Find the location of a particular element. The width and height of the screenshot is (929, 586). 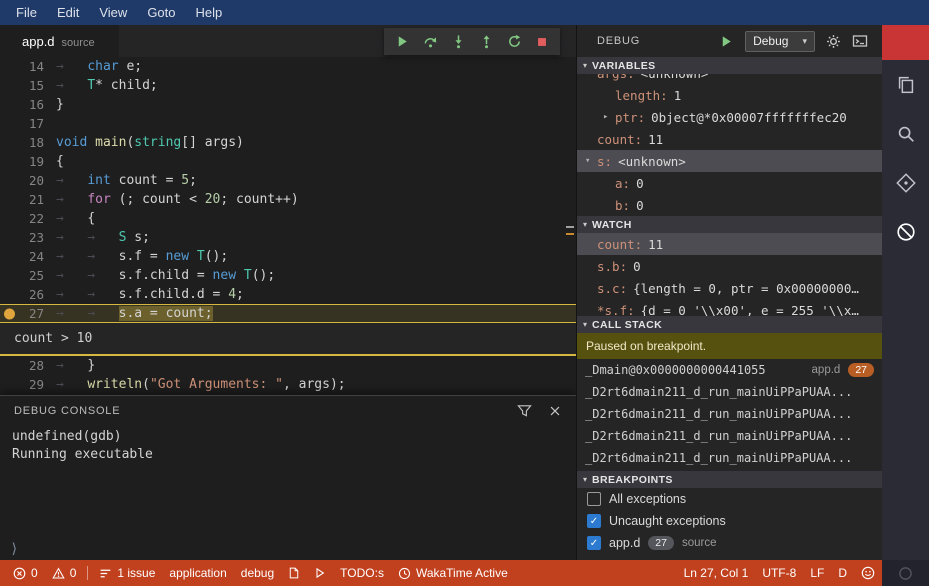

section-header-breakpoints: ▾ BREAKPOINTS is located at coordinates (729, 479).